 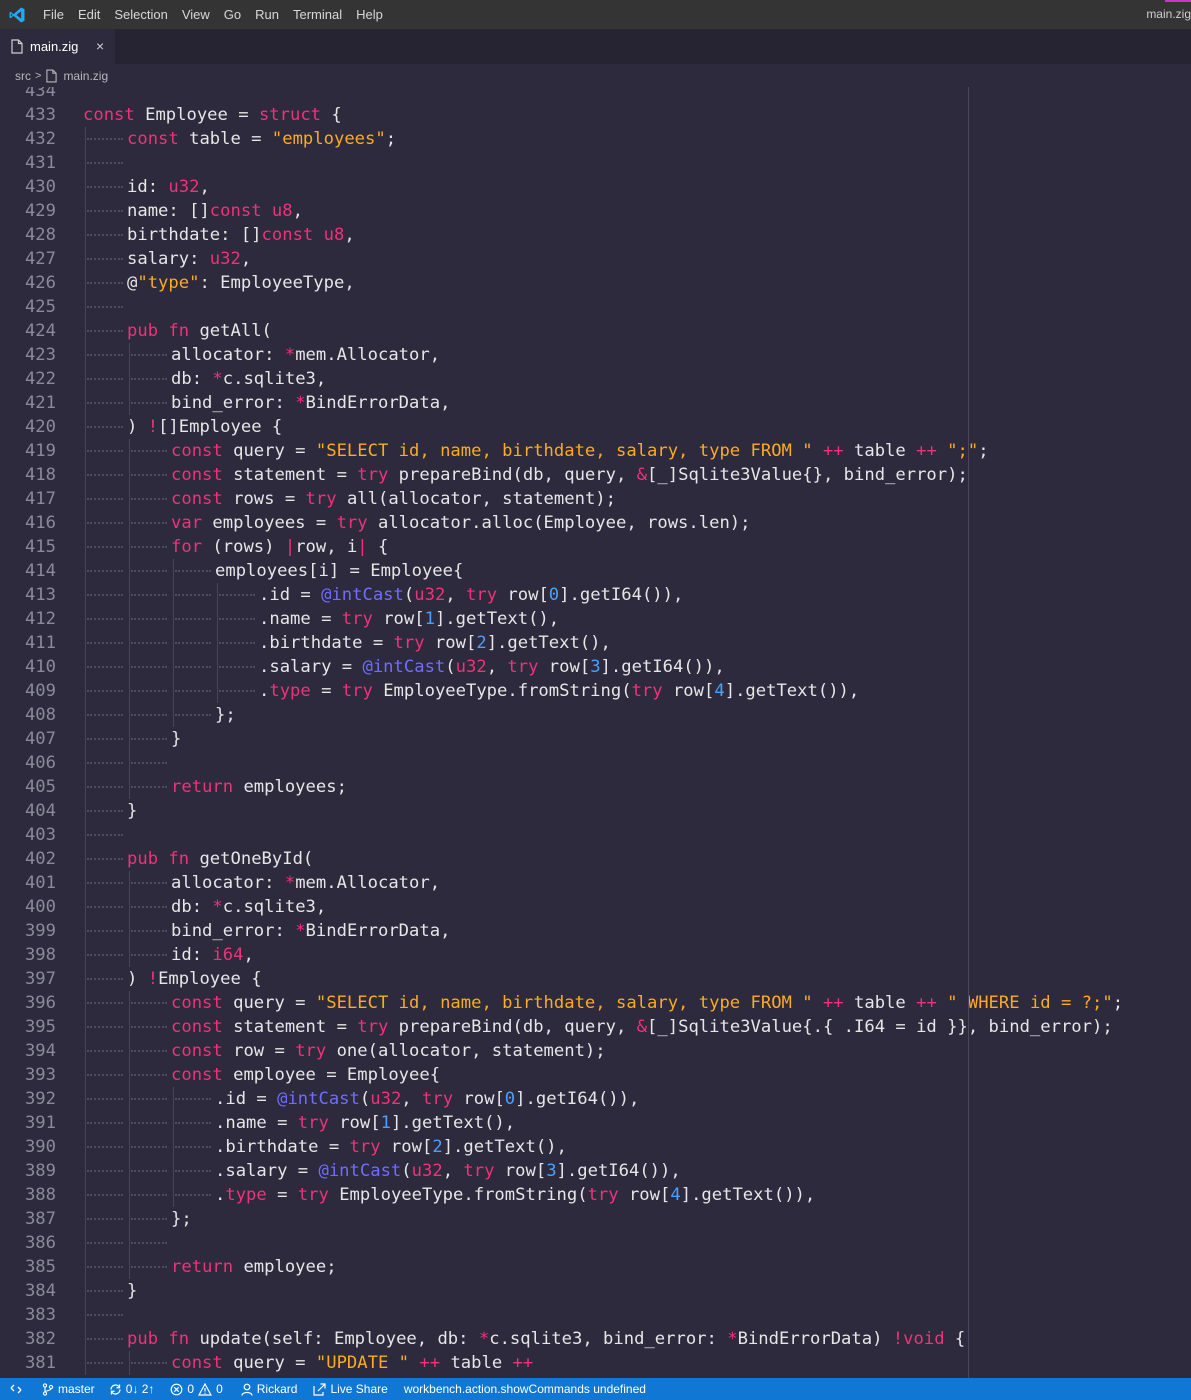 I want to click on menu-terminal: Terminal, so click(x=317, y=14).